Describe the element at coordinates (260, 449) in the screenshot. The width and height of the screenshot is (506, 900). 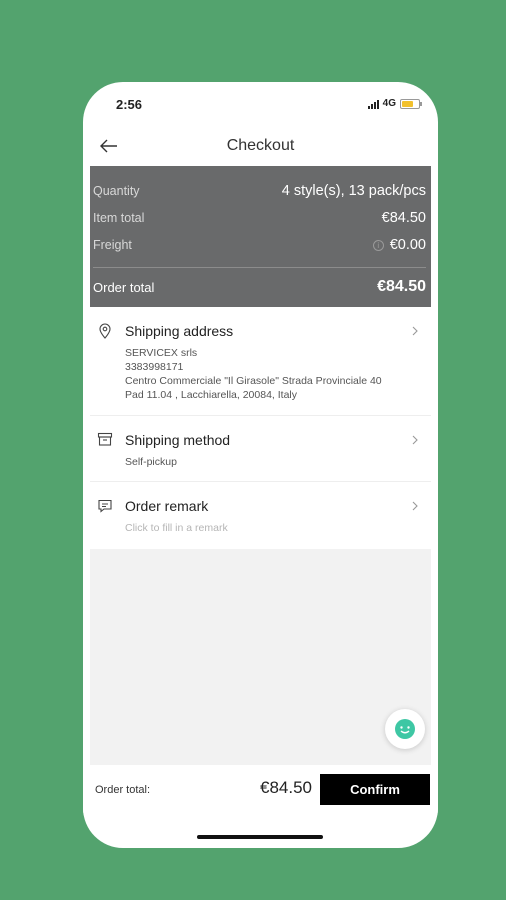
I see `shipping-method-section: Shipping method Self-pickup` at that location.